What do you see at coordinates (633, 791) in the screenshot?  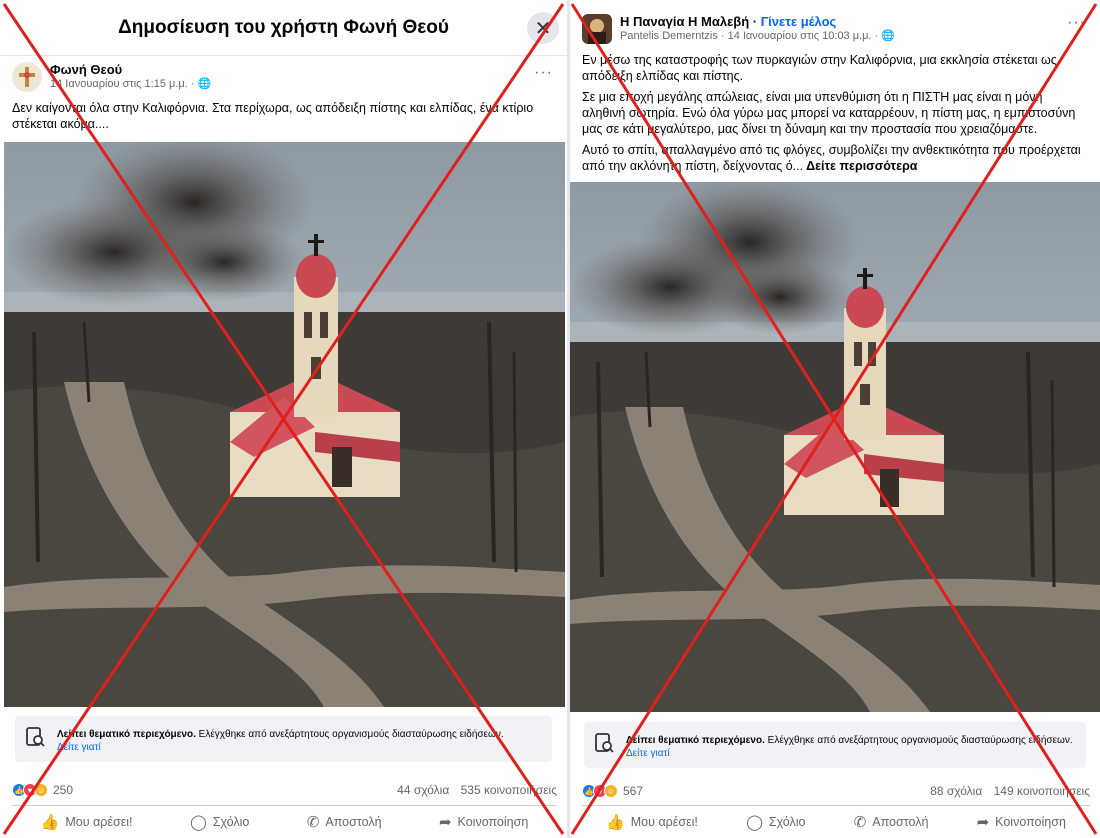 I see `reaction-count: 567` at bounding box center [633, 791].